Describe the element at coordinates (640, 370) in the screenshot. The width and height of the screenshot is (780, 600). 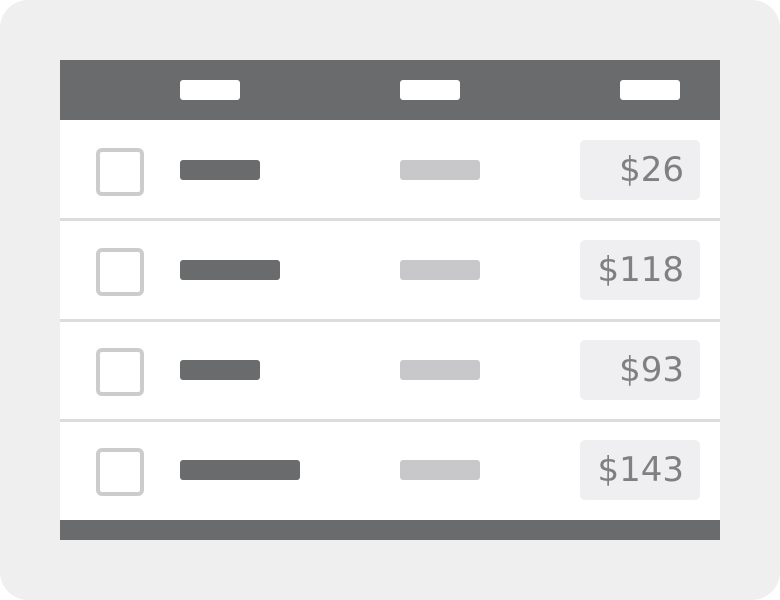
I see `row-price: $93` at that location.